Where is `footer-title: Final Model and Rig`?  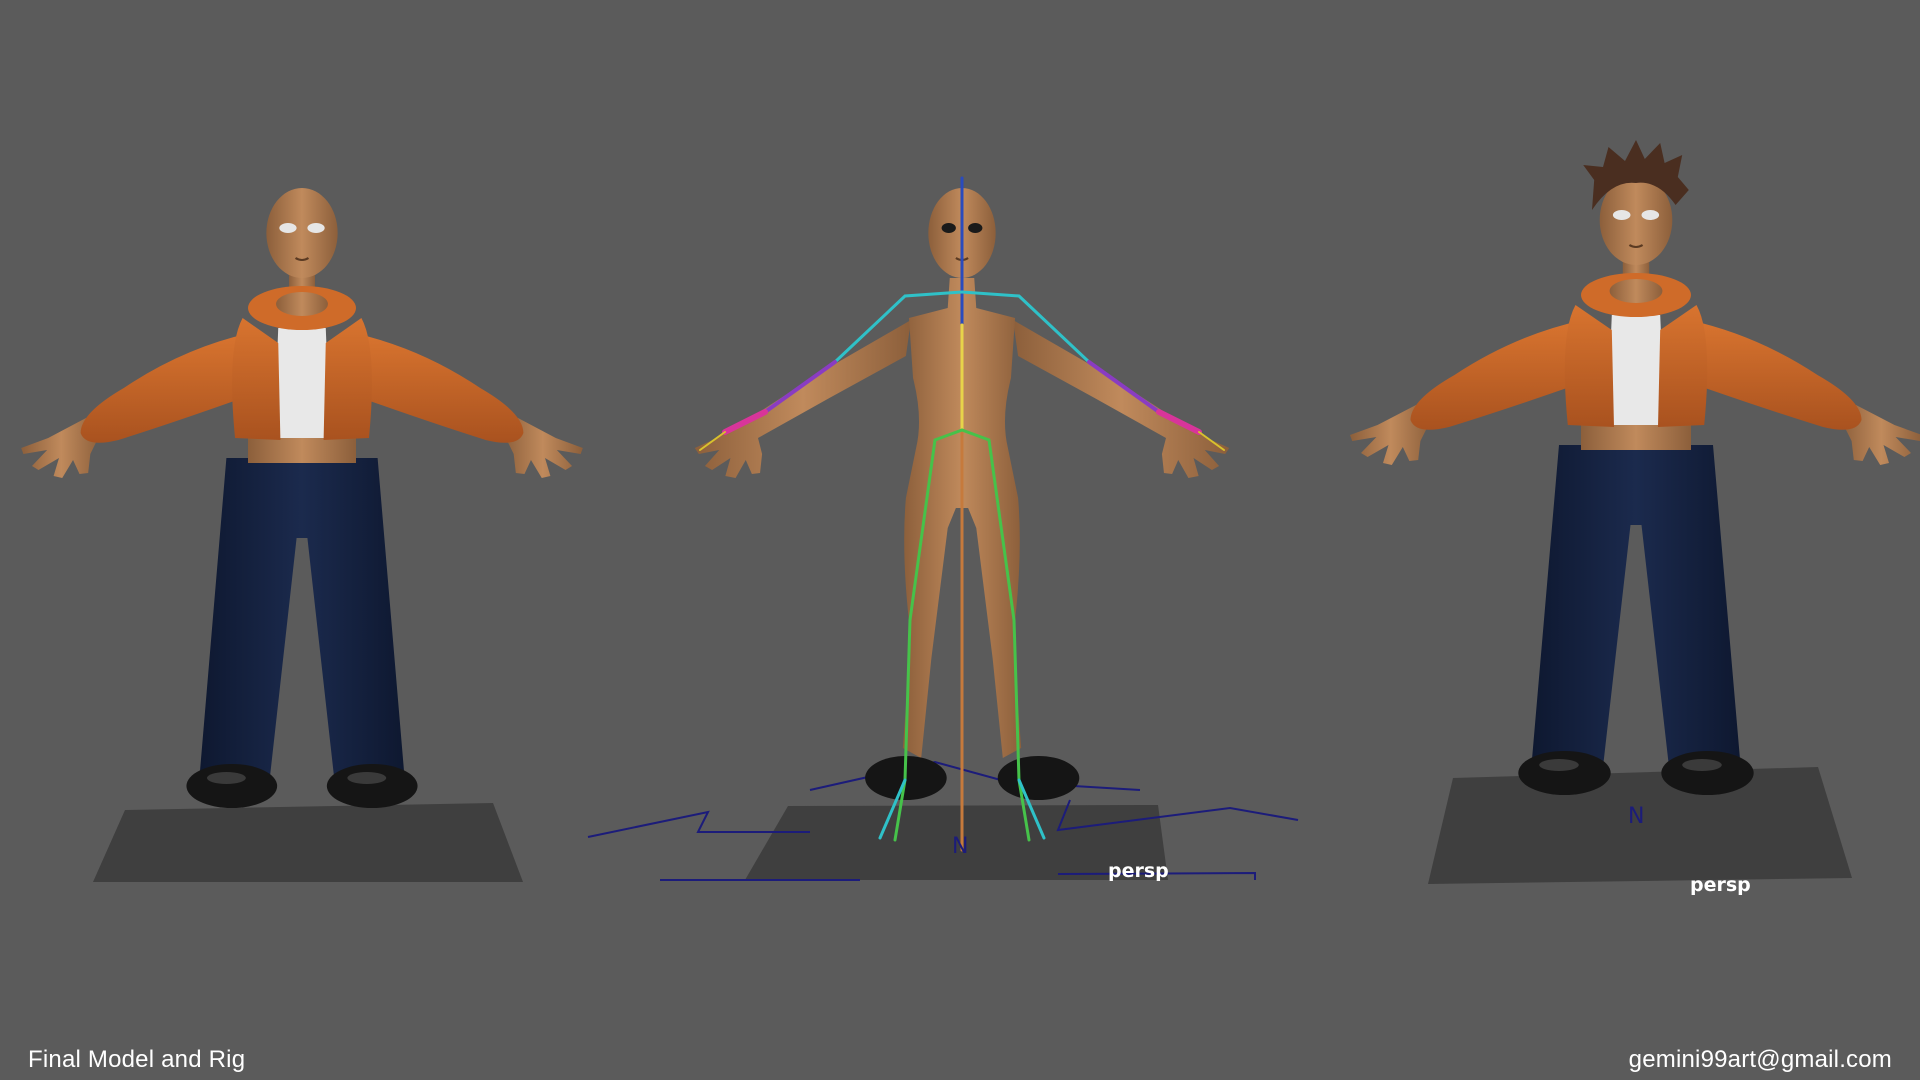 footer-title: Final Model and Rig is located at coordinates (137, 1059).